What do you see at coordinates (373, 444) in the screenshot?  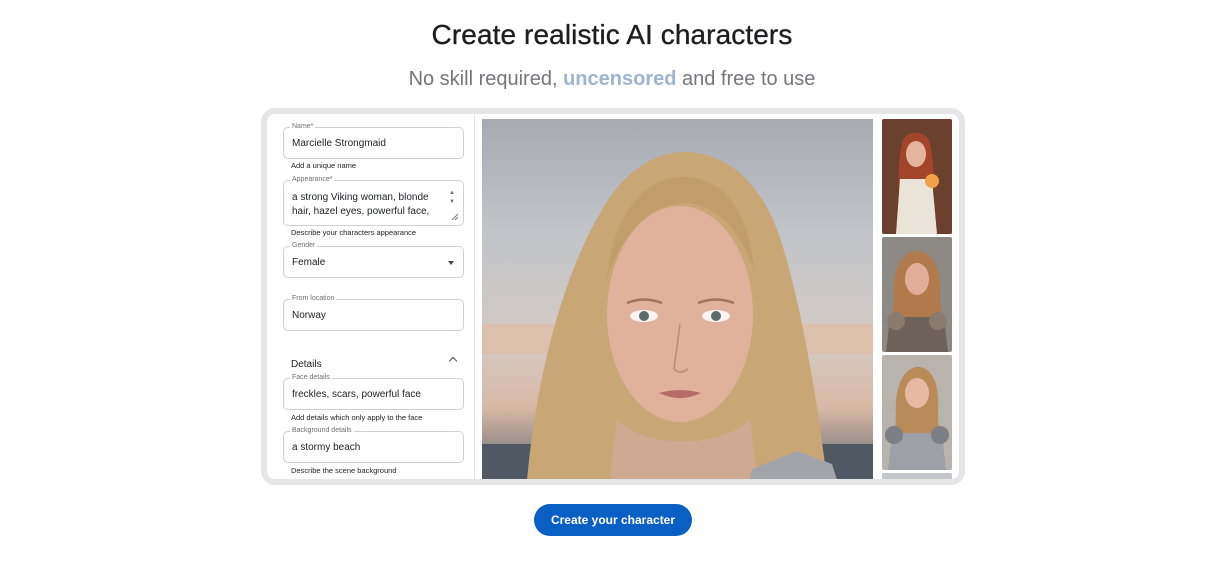 I see `background-details-field: Background details a stormy beach` at bounding box center [373, 444].